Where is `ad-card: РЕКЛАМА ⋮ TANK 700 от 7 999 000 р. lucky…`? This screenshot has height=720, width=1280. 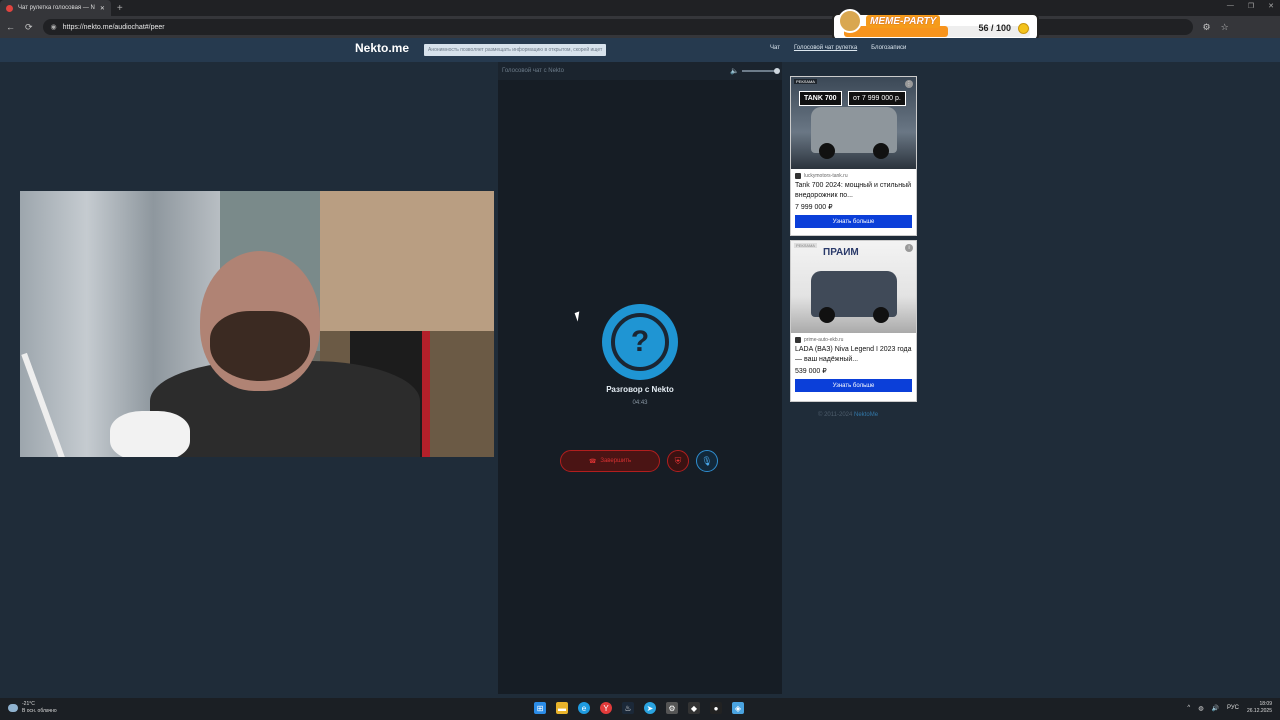
ad-card: РЕКЛАМА ⋮ TANK 700 от 7 999 000 р. lucky… is located at coordinates (853, 156).